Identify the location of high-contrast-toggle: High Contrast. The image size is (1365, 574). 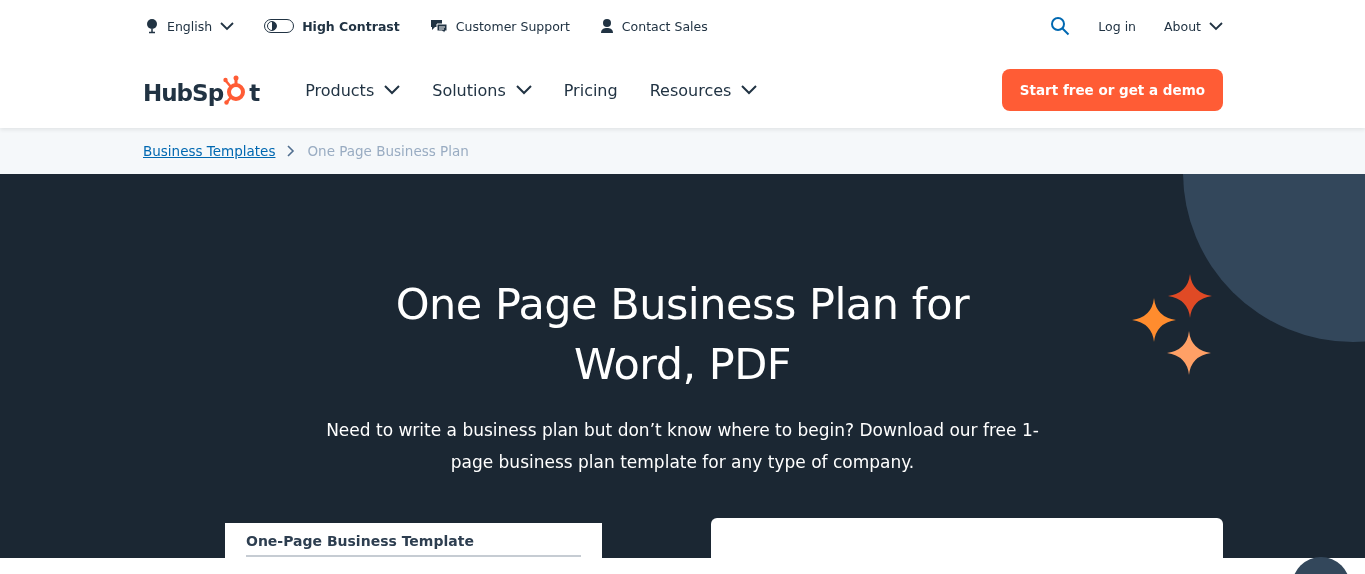
(332, 26).